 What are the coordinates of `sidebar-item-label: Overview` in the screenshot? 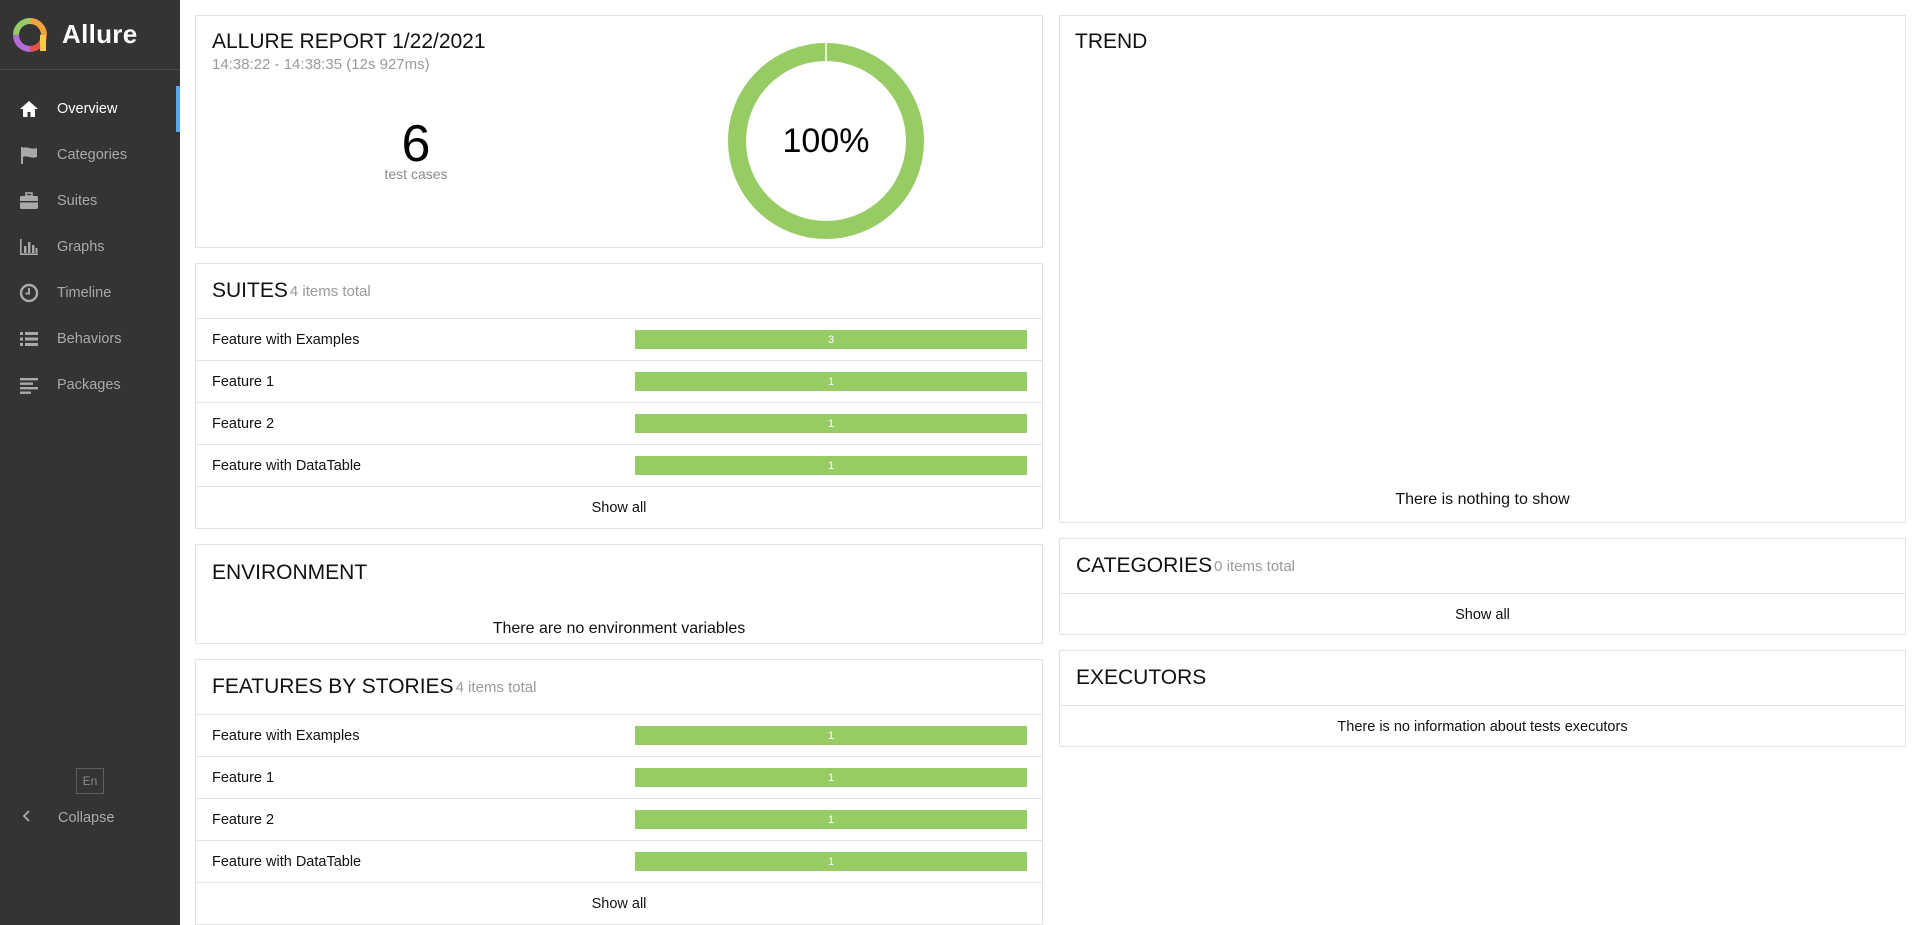 It's located at (87, 109).